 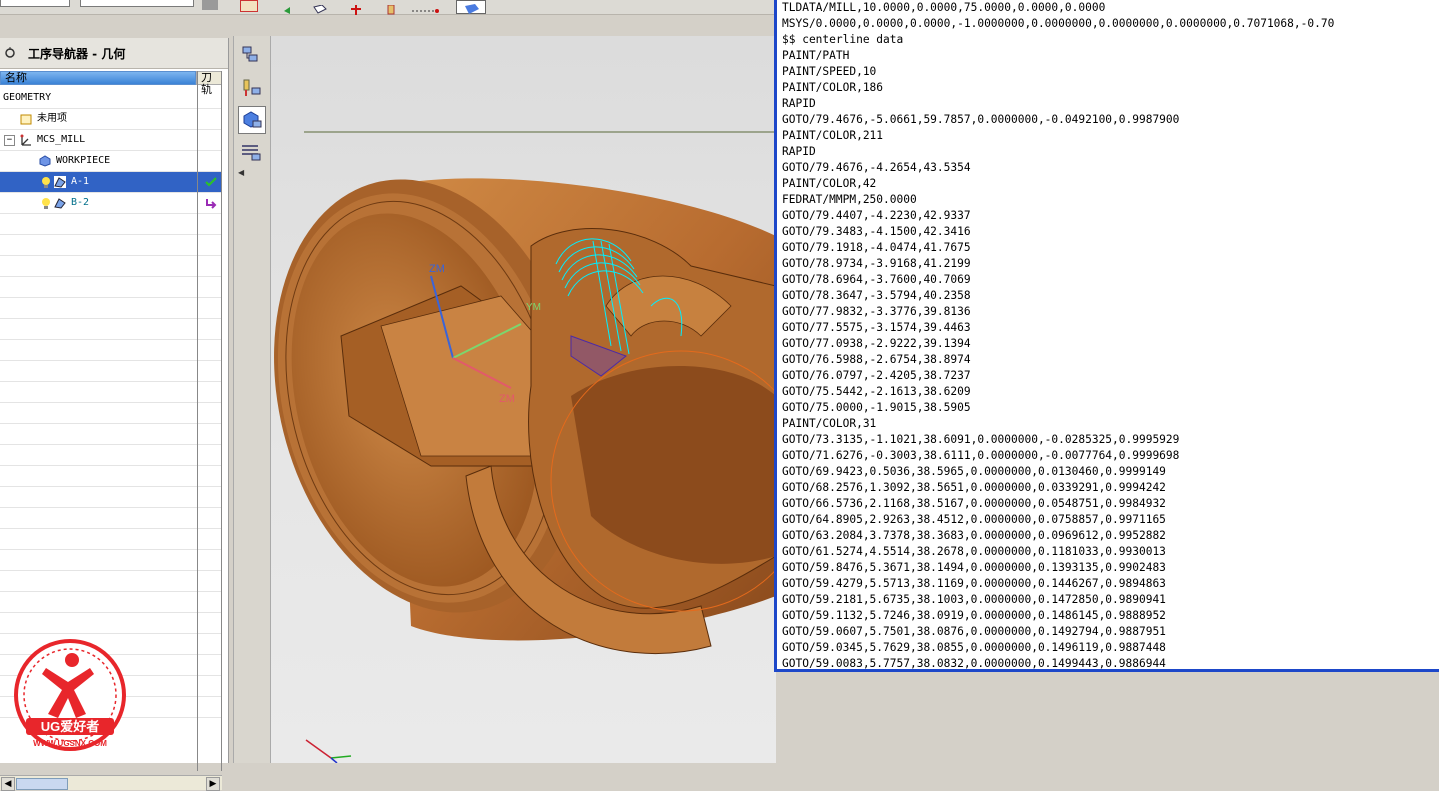 I want to click on listing-line: GOTO/75.5442,-2.1613,38.6209, so click(x=876, y=391).